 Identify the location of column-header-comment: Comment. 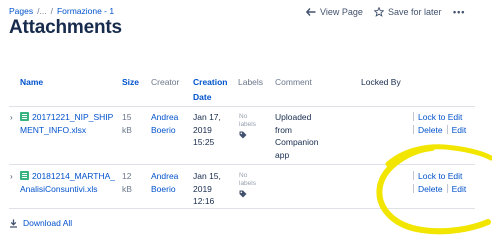
(293, 82).